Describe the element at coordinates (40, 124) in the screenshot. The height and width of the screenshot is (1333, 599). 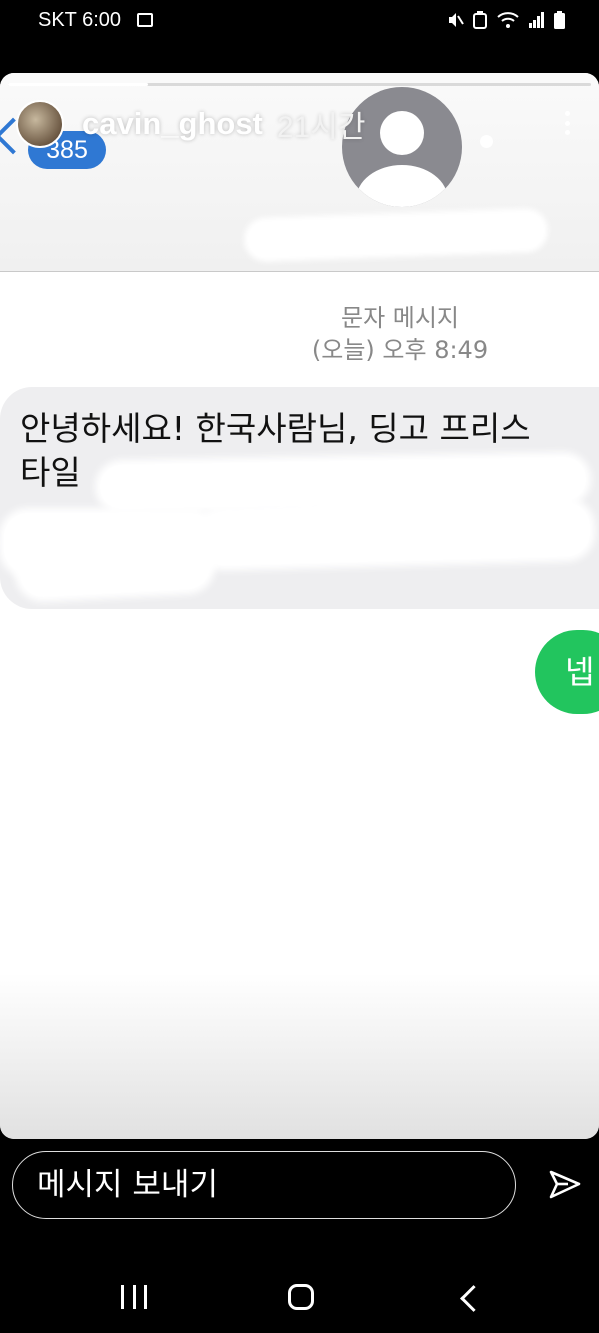
I see `avatar` at that location.